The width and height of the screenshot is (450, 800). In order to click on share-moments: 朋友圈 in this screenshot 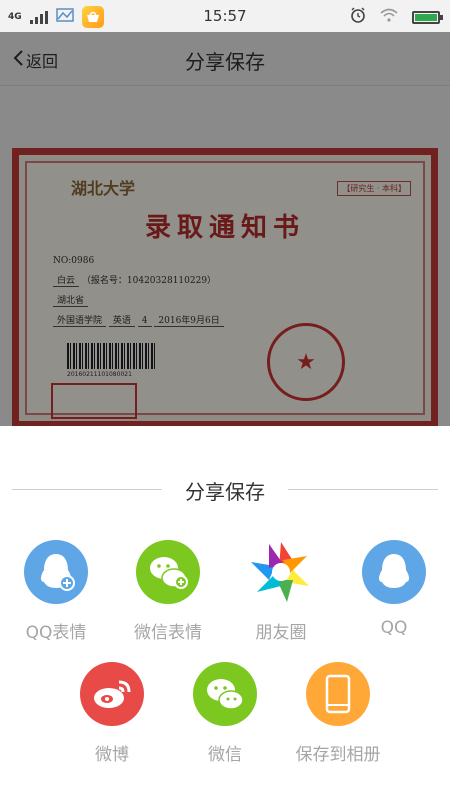, I will do `click(281, 591)`.